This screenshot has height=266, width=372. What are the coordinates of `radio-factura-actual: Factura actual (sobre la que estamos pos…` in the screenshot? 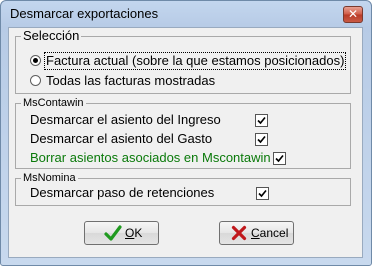 It's located at (188, 61).